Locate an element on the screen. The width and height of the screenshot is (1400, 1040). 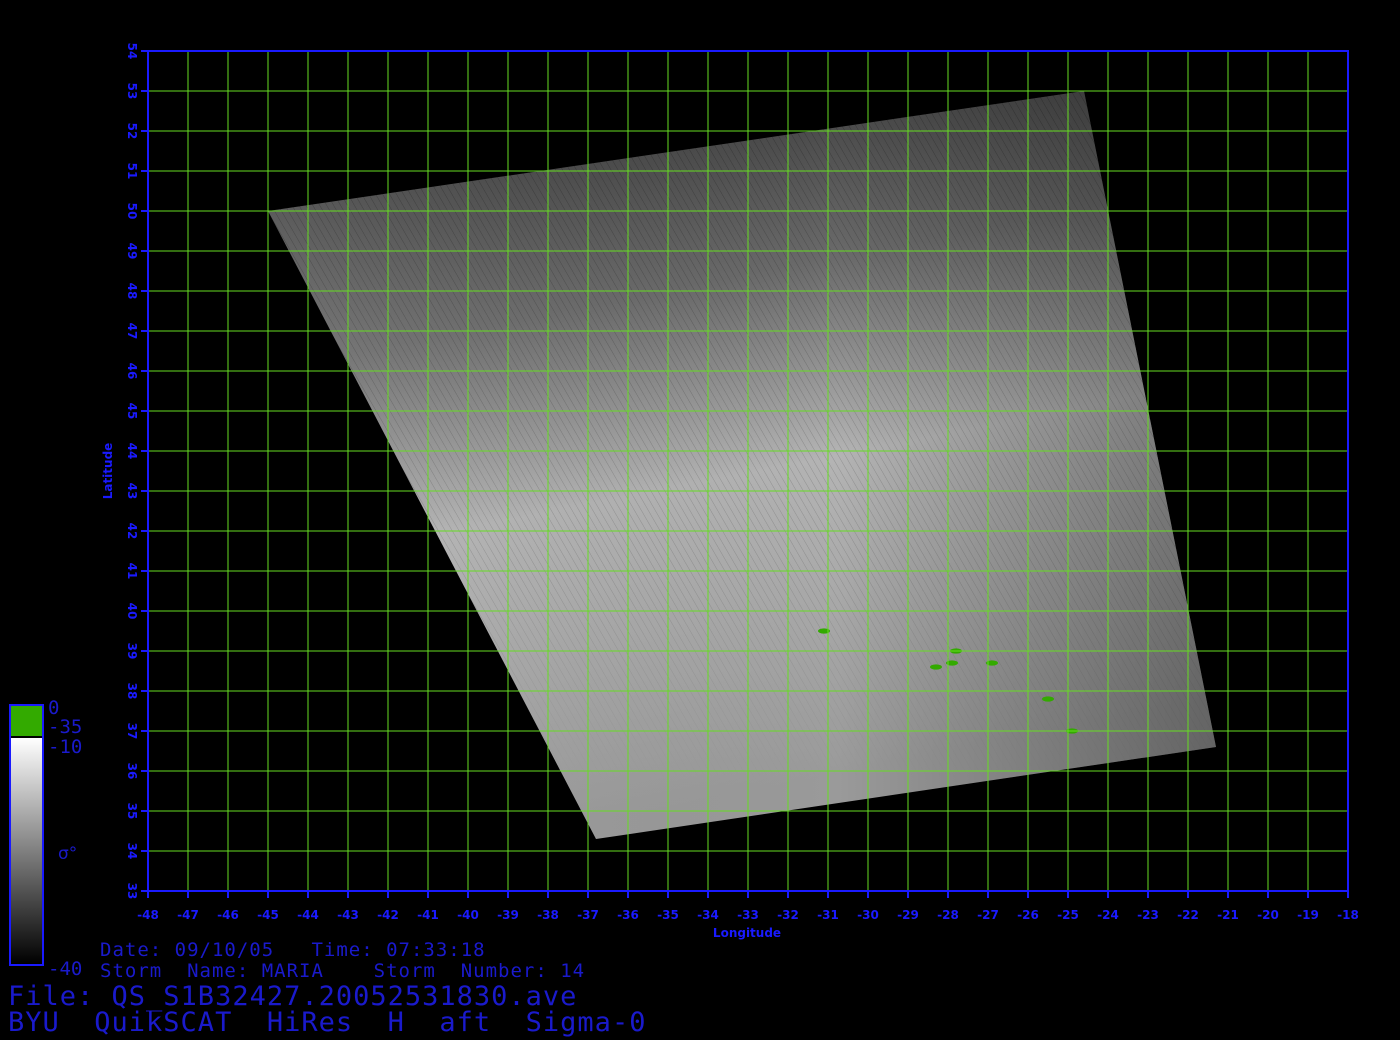
storm-line: Storm Name: MARIA Storm Number: 14 is located at coordinates (343, 971).